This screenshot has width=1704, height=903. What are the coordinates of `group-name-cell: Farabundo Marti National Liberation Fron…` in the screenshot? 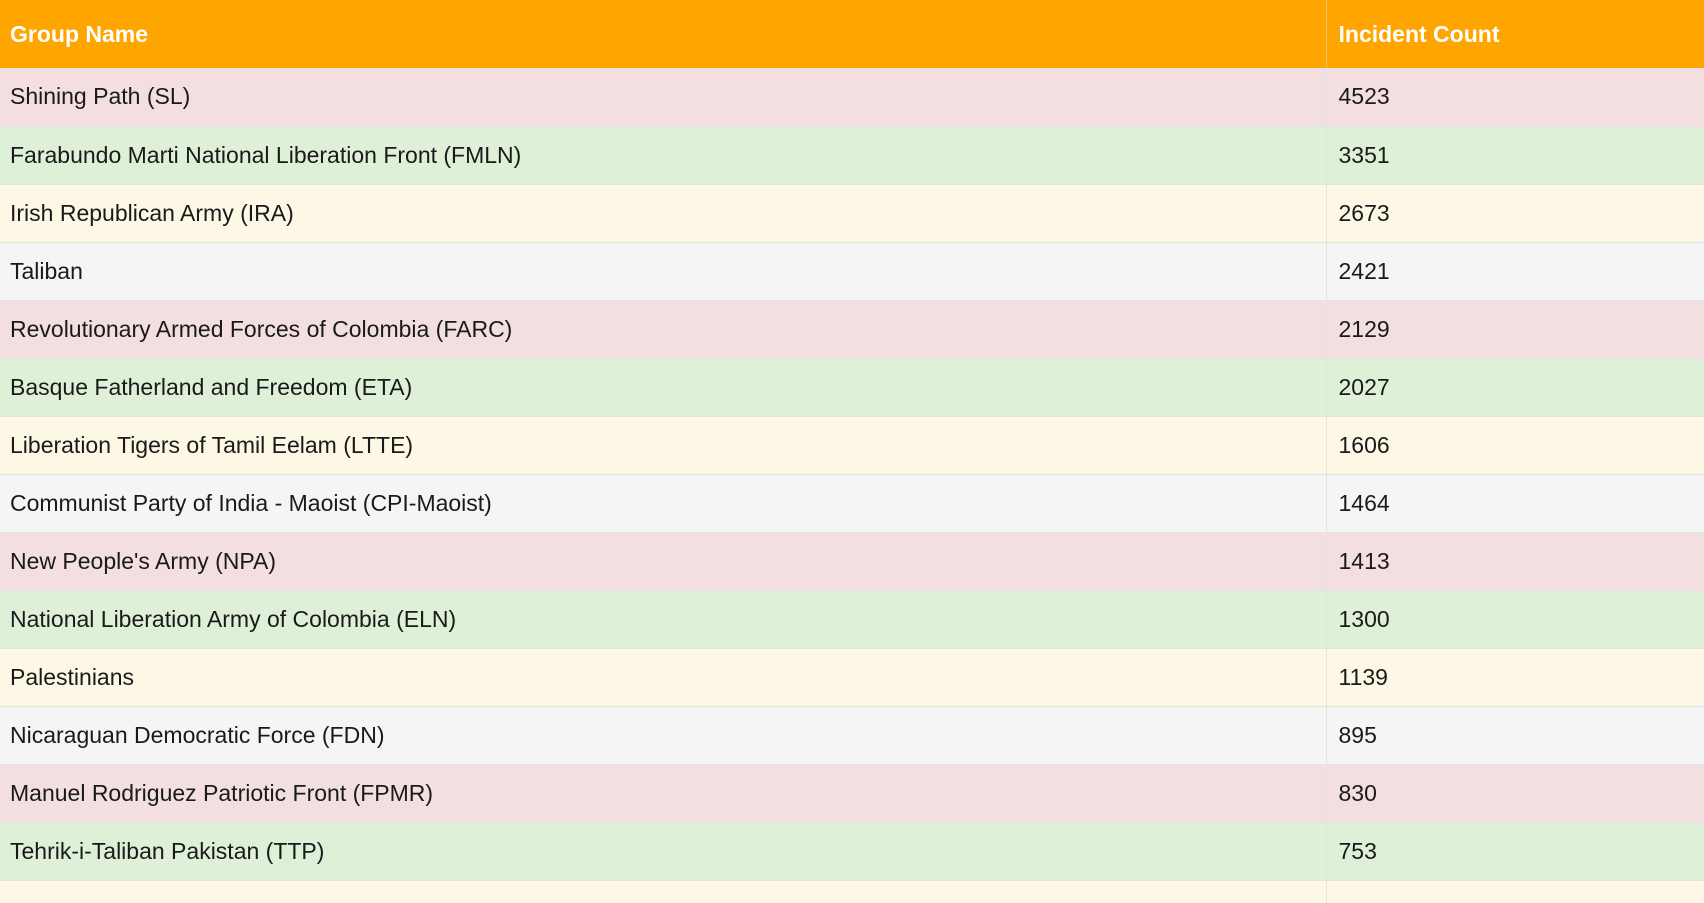 It's located at (663, 155).